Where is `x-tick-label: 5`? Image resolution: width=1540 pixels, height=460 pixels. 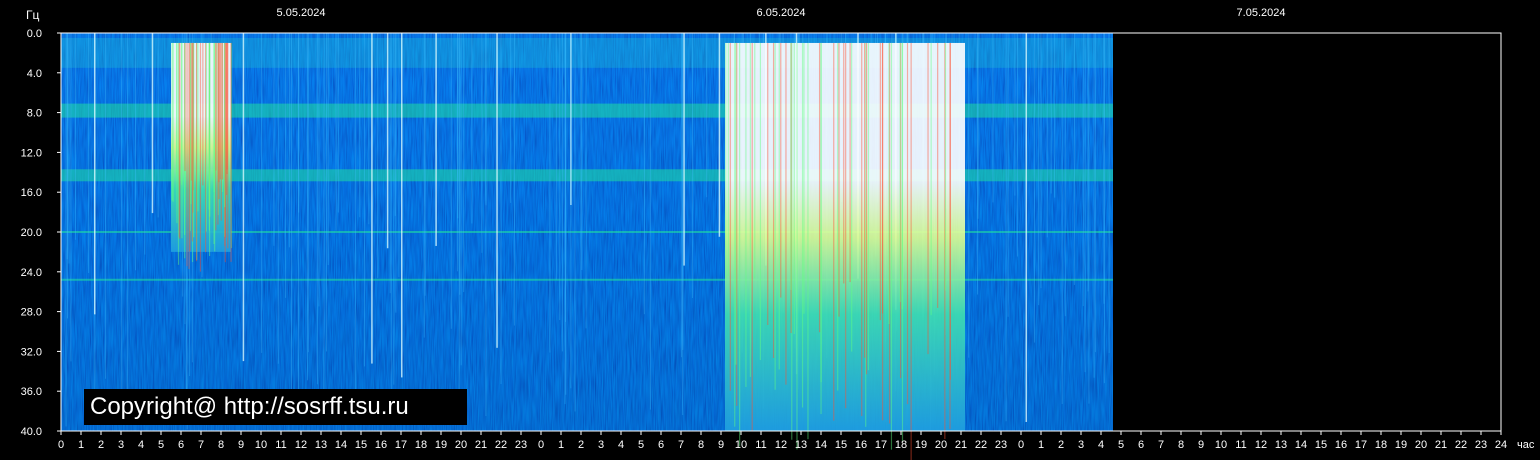 x-tick-label: 5 is located at coordinates (641, 445).